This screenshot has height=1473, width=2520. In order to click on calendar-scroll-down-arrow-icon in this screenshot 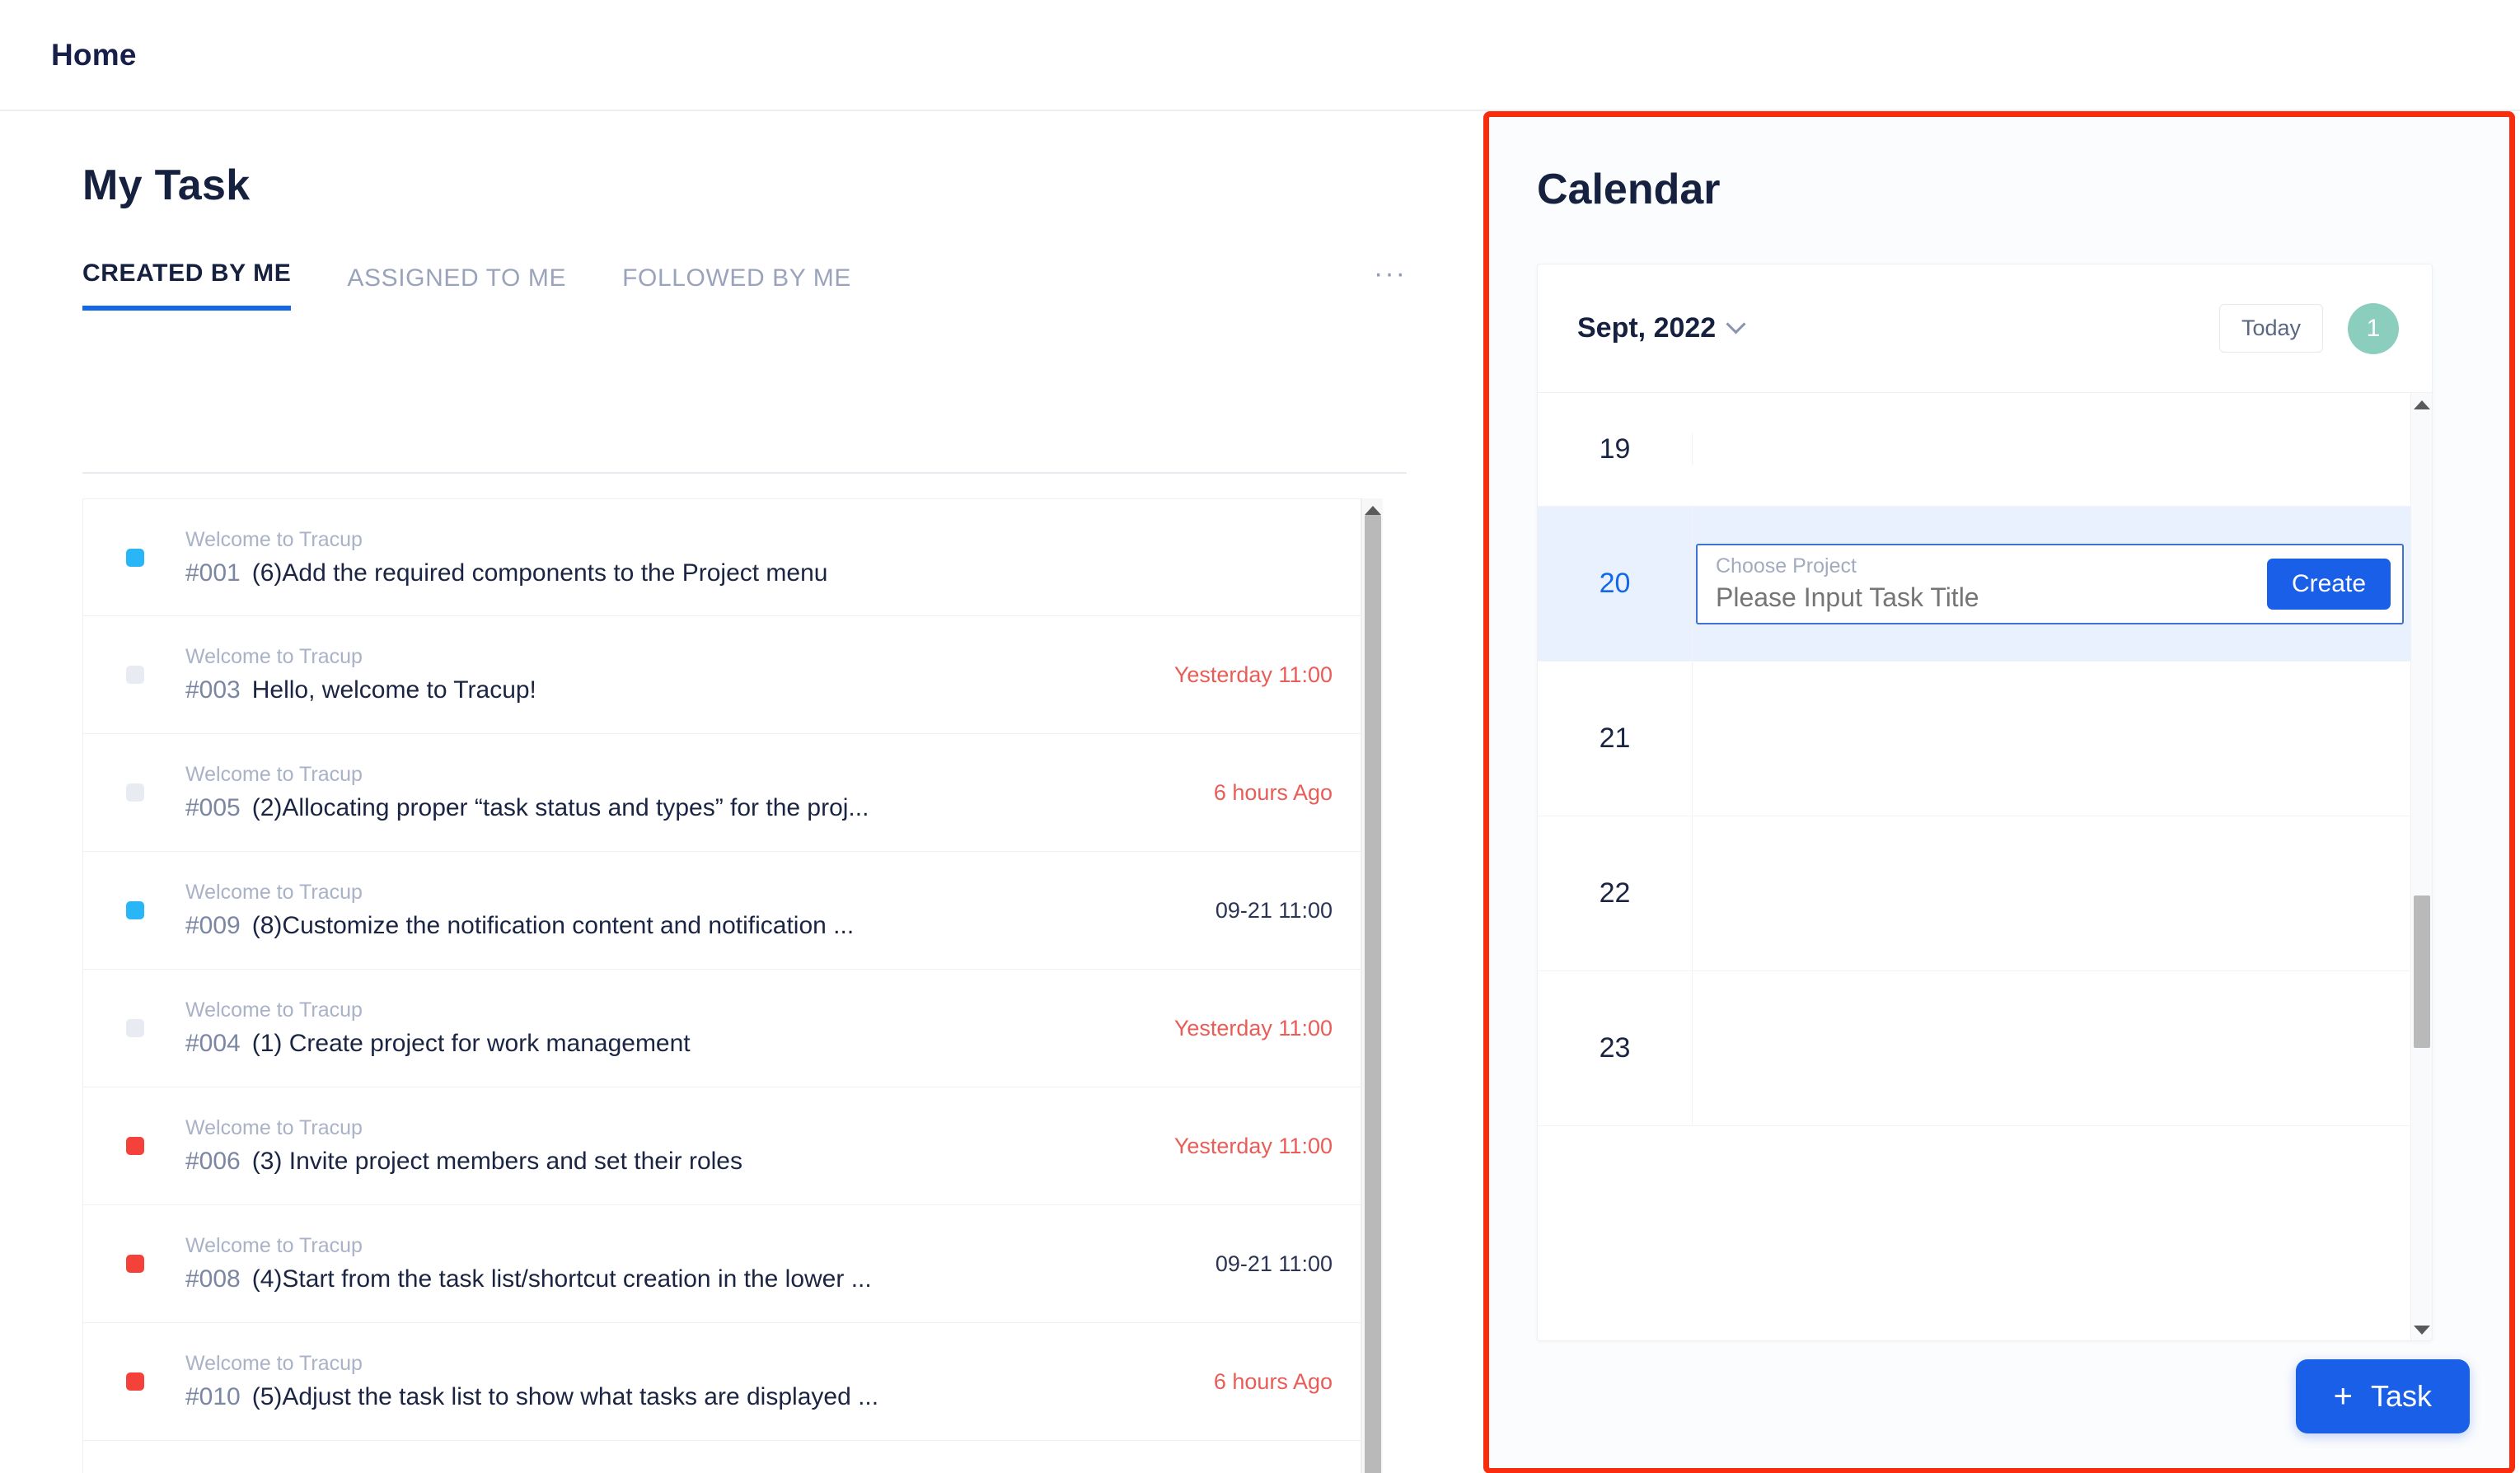, I will do `click(2421, 1330)`.